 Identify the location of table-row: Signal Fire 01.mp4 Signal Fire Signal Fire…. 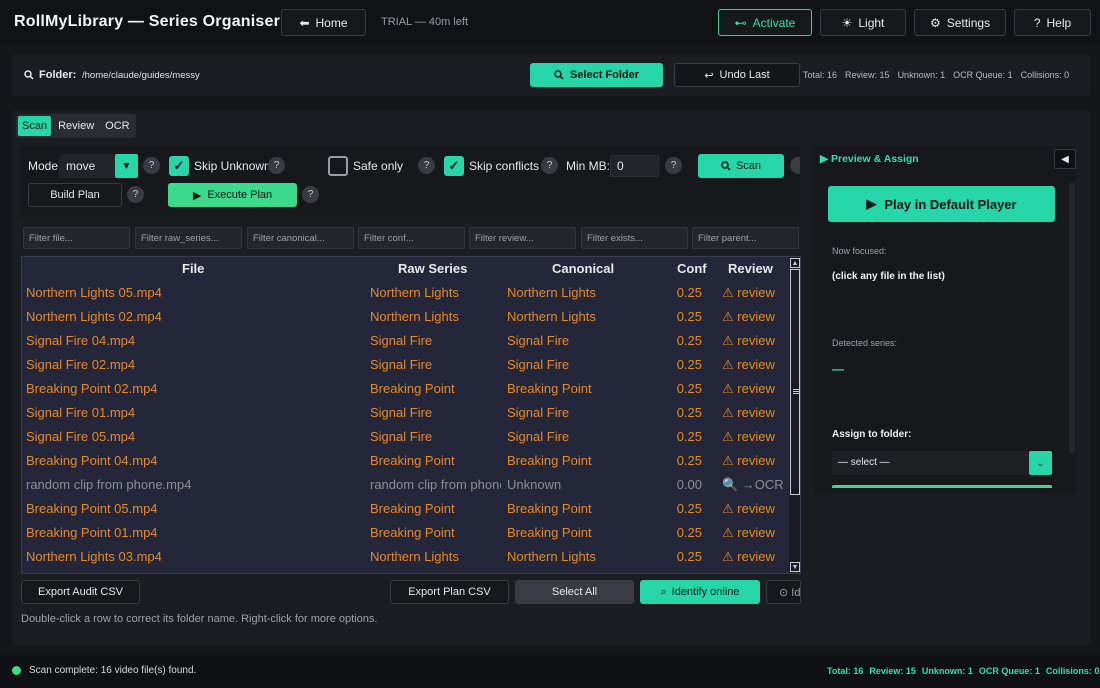
(405, 413).